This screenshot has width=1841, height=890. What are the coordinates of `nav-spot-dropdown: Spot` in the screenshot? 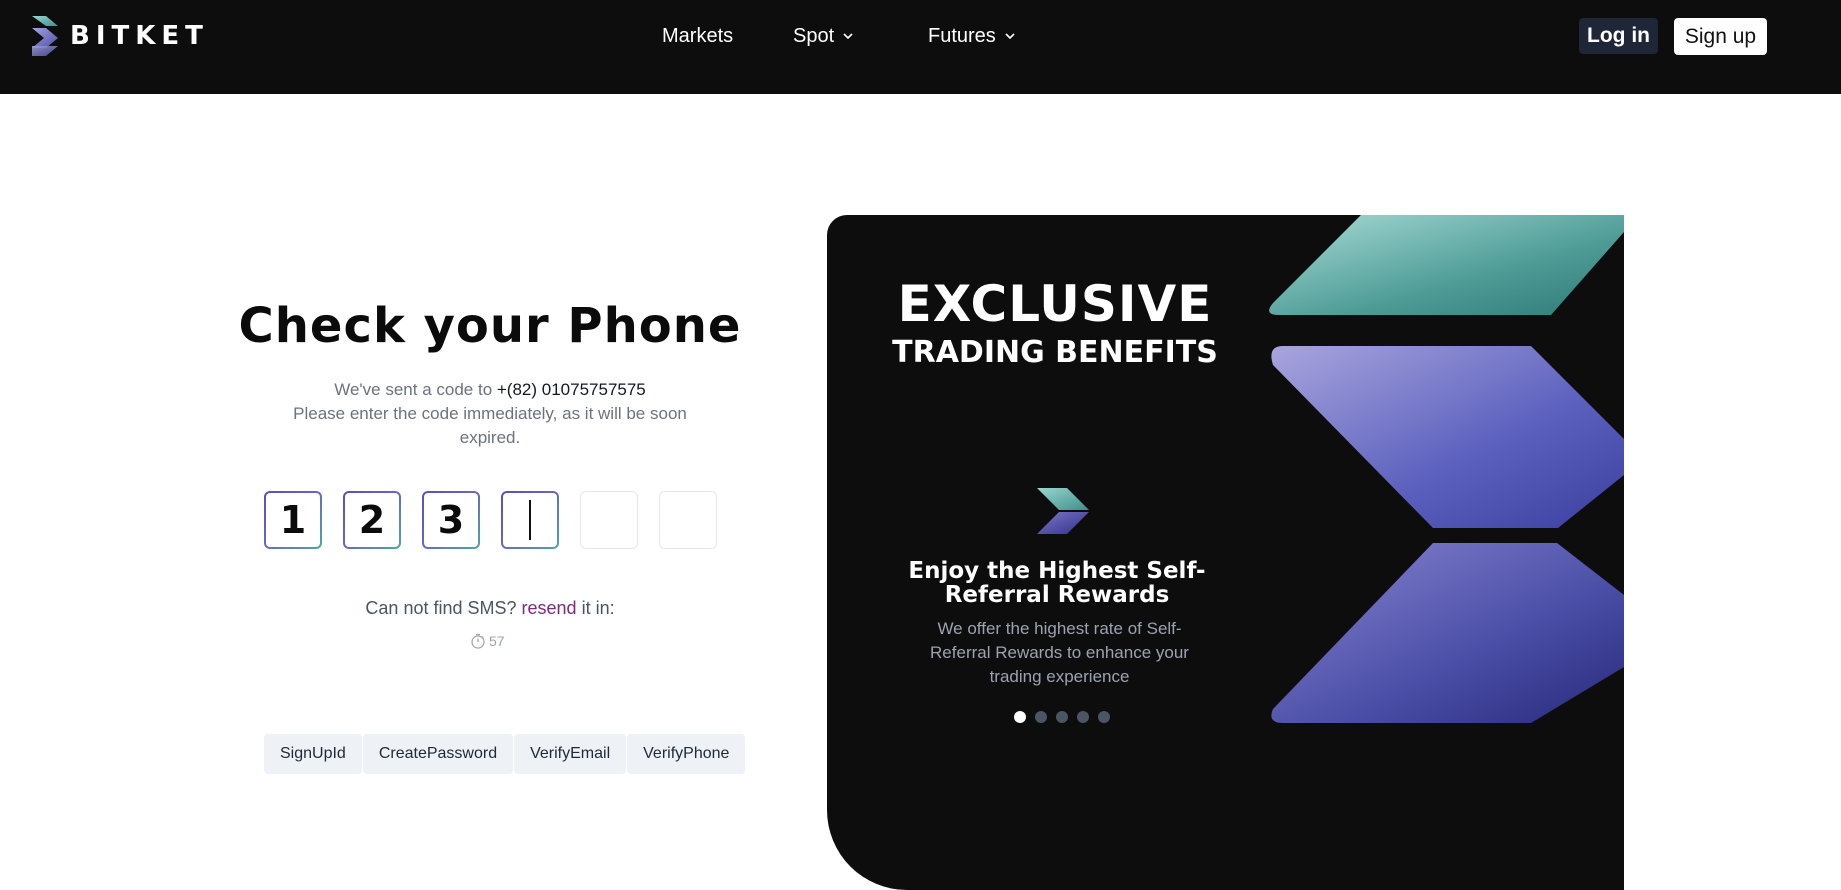 It's located at (823, 36).